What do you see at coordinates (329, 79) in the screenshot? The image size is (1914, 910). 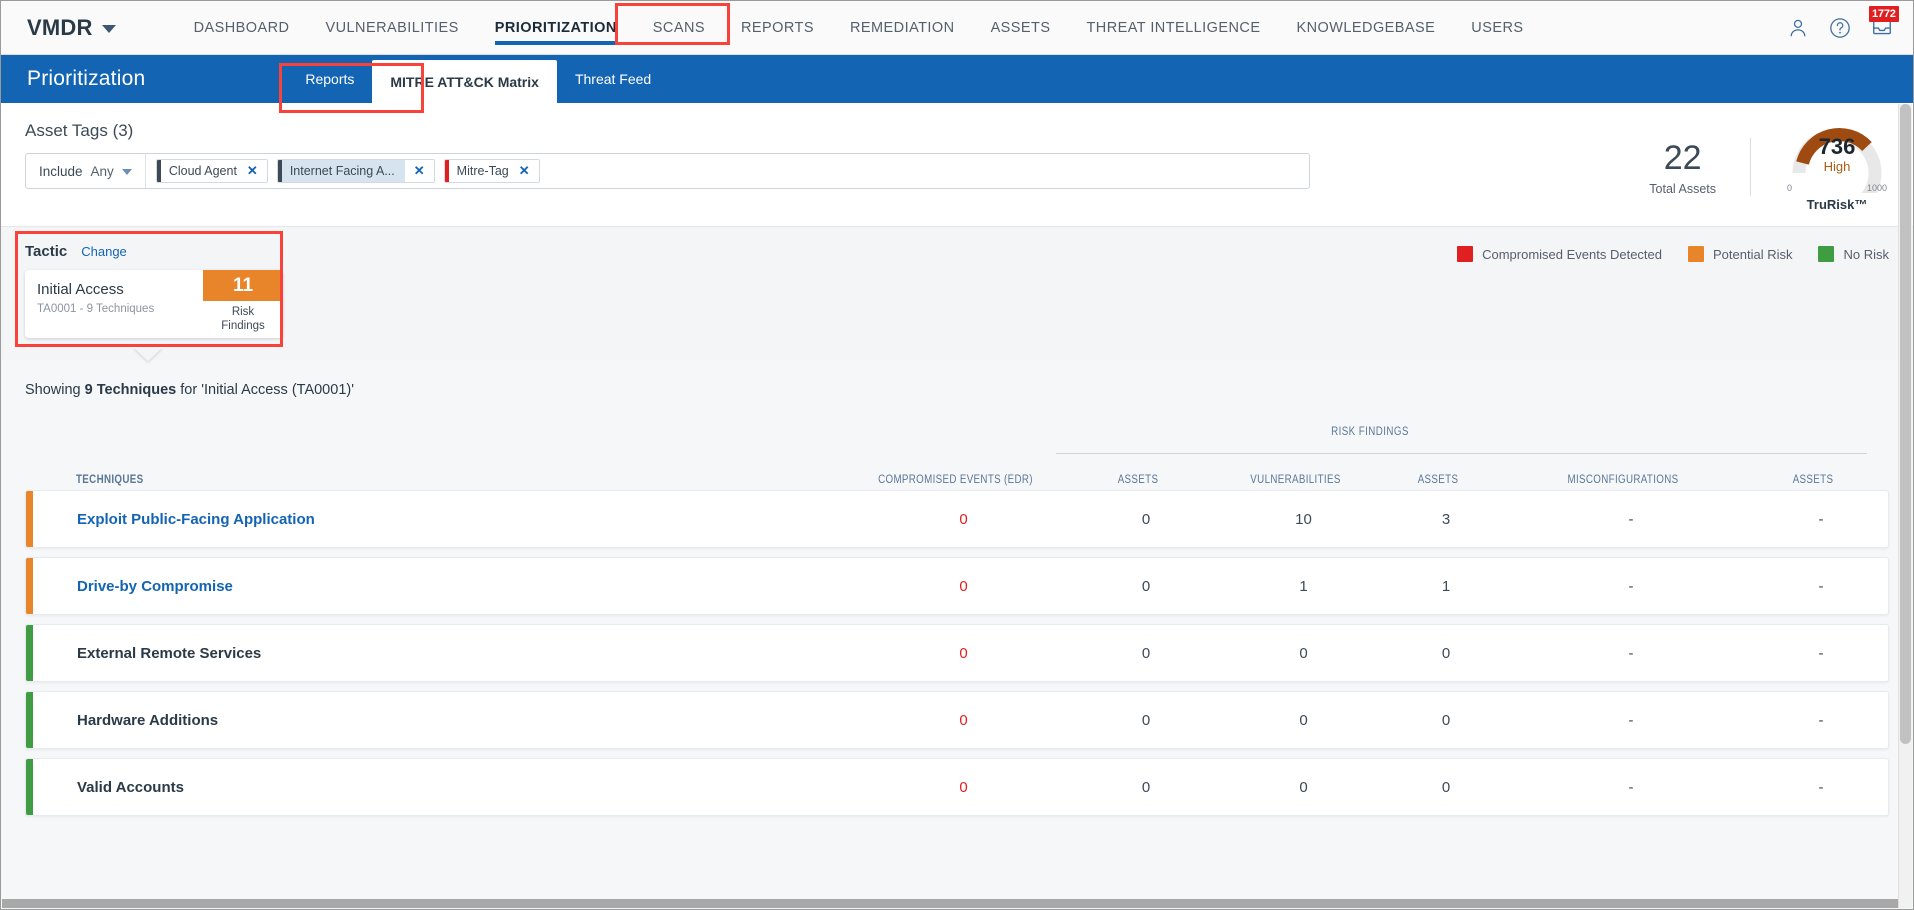 I see `subtab-reports: Reports` at bounding box center [329, 79].